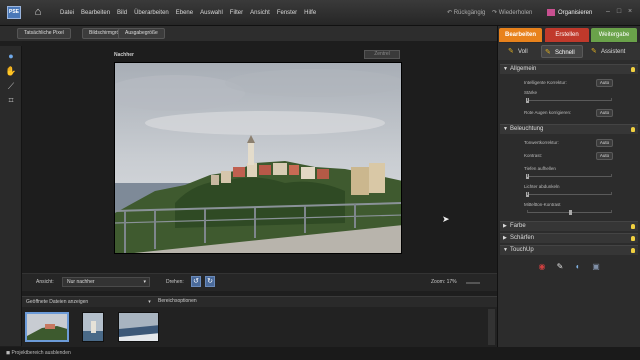  Describe the element at coordinates (451, 282) in the screenshot. I see `zoom-value: 17%` at that location.